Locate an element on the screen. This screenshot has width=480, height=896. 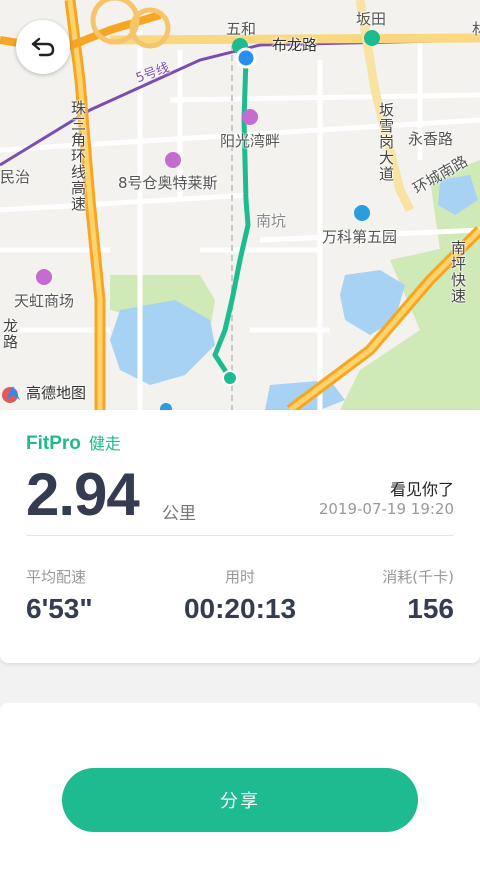
divider is located at coordinates (240, 535).